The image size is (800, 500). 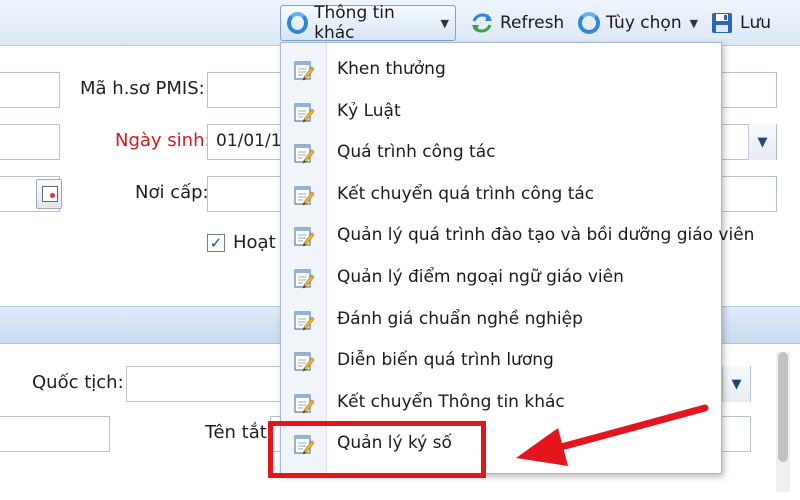 What do you see at coordinates (460, 318) in the screenshot?
I see `menu-item-label: Đánh giá chuẩn nghề nghiệp` at bounding box center [460, 318].